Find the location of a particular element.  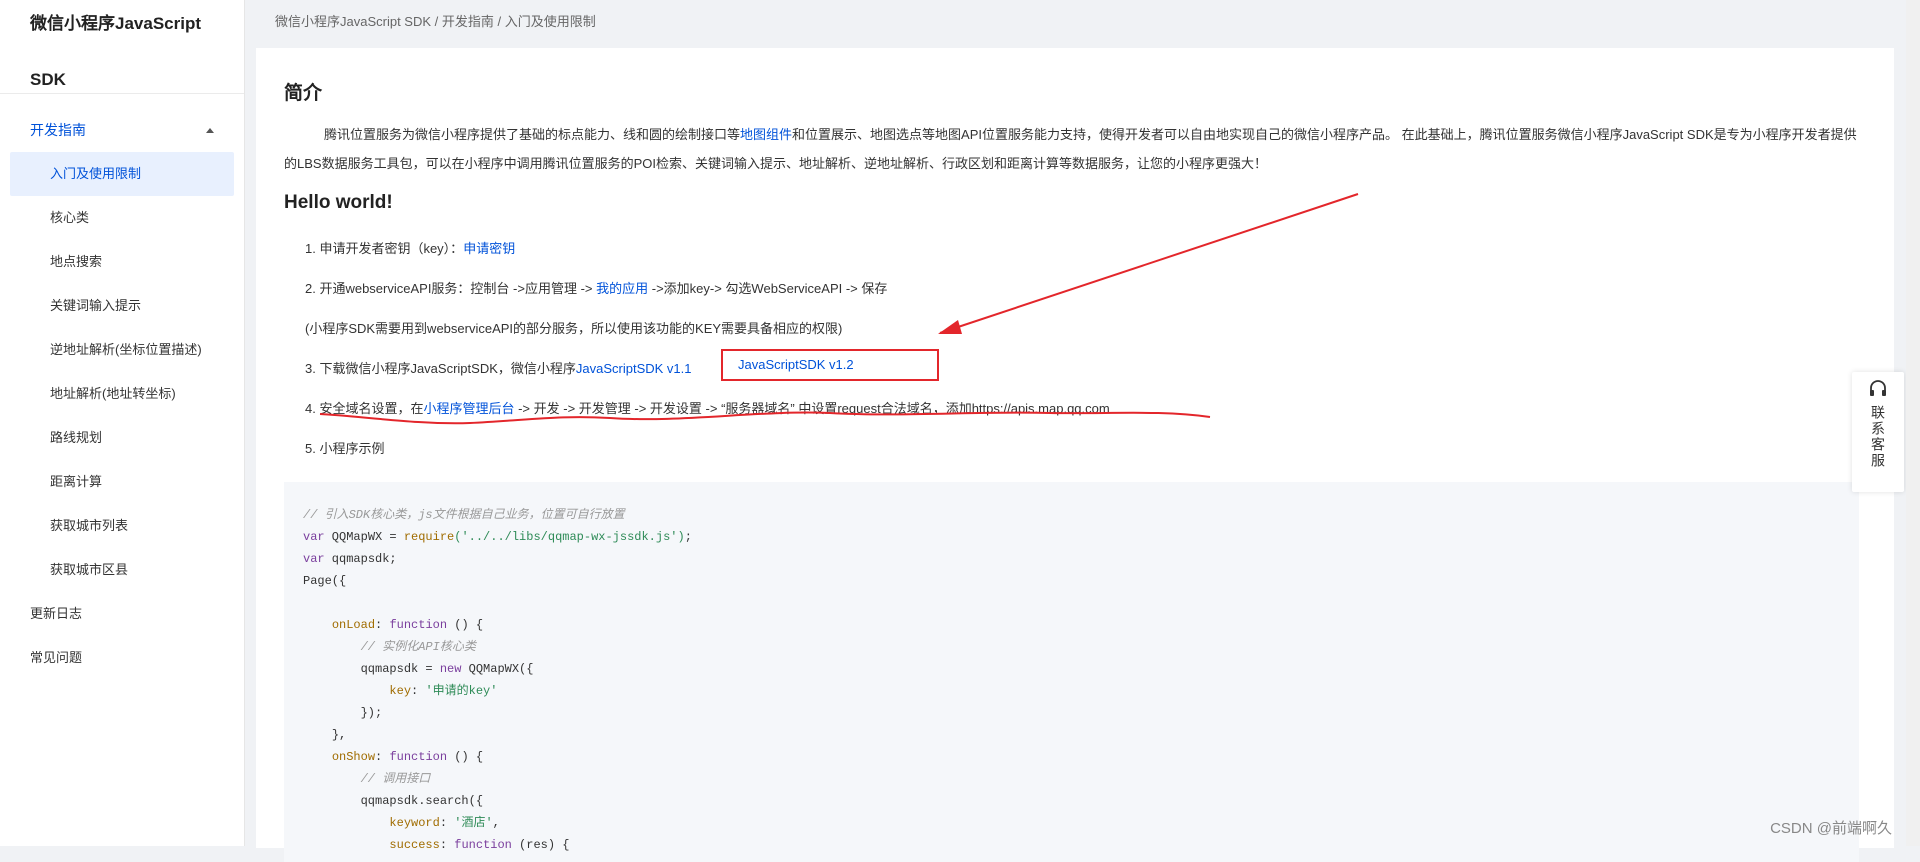

code-token: QQMapWX = is located at coordinates (364, 537).